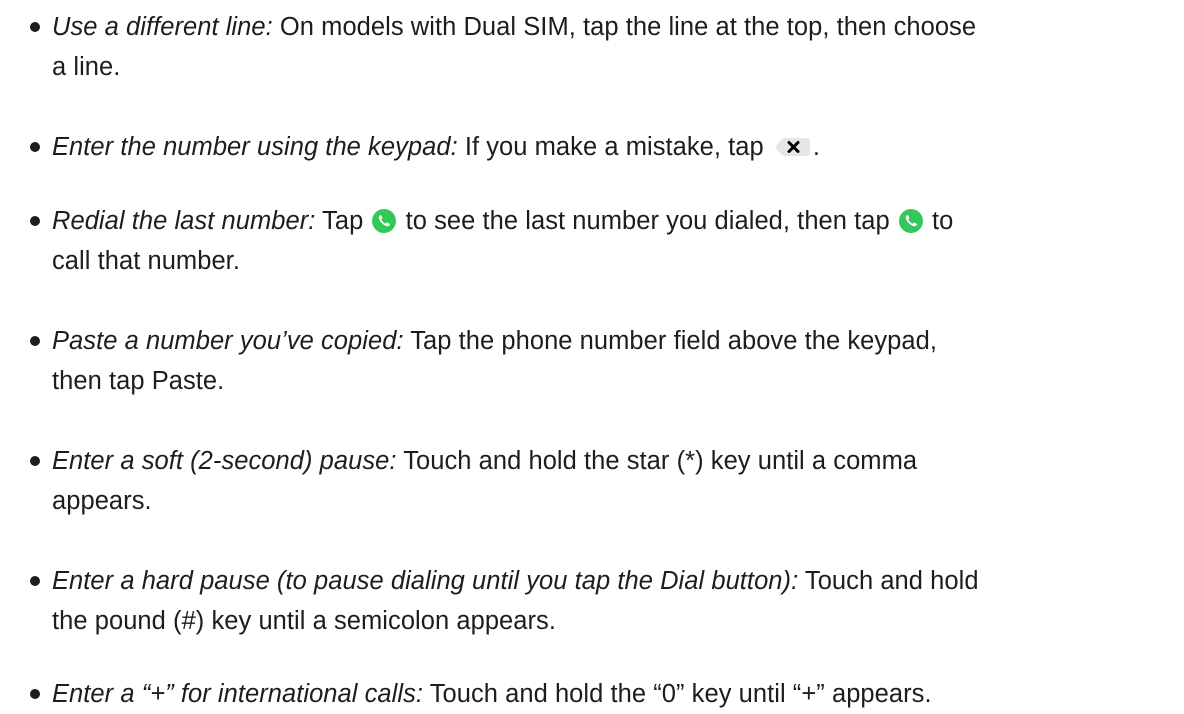 This screenshot has height=714, width=1184. Describe the element at coordinates (255, 147) in the screenshot. I see `tip-term: Enter the number using the keypad:` at that location.